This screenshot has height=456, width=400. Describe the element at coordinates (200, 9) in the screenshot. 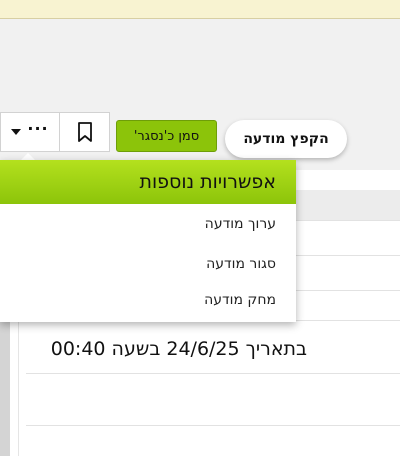

I see `top-bar` at that location.